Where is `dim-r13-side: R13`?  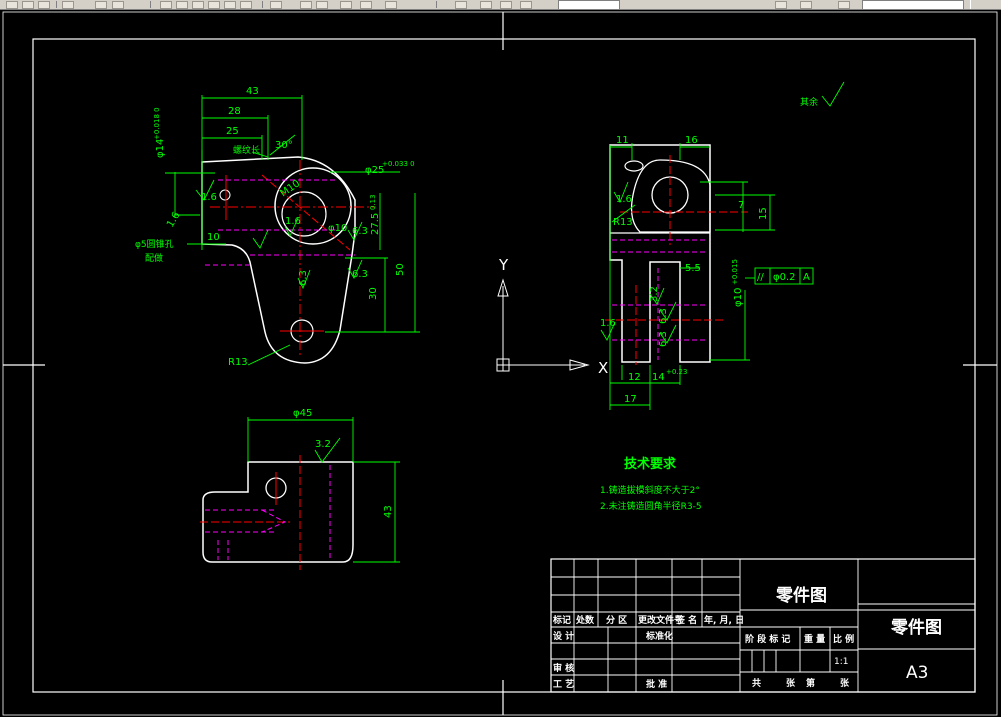
dim-r13-side: R13 is located at coordinates (623, 222).